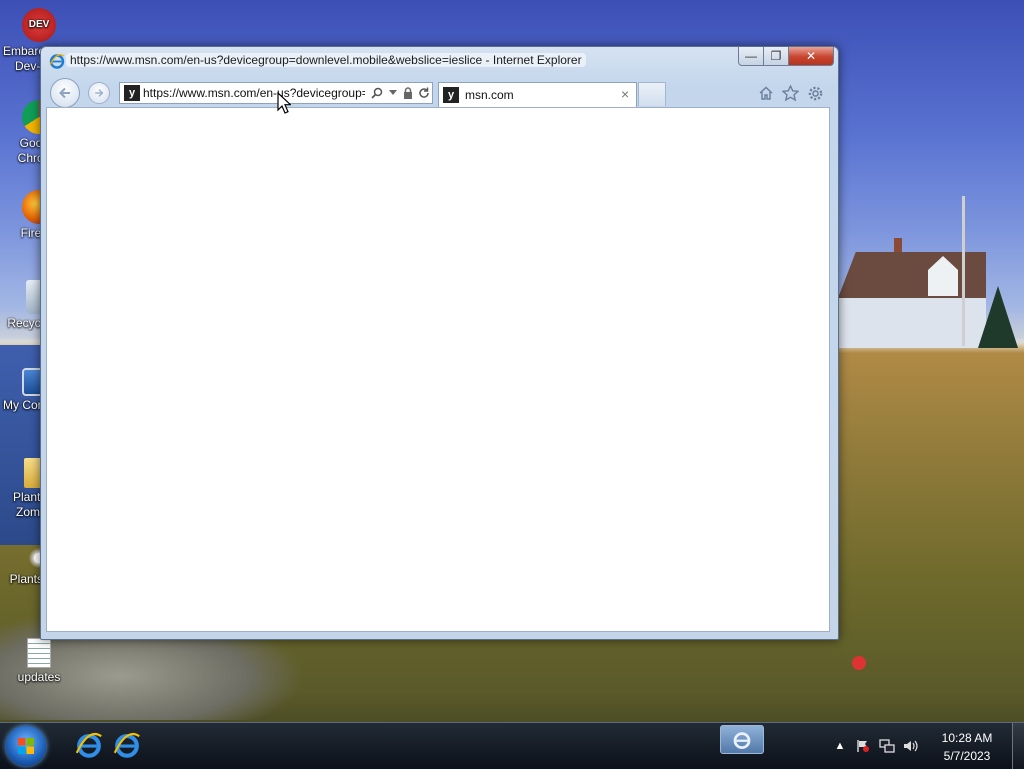 The image size is (1024, 769). What do you see at coordinates (652, 94) in the screenshot?
I see `new-tab-button` at bounding box center [652, 94].